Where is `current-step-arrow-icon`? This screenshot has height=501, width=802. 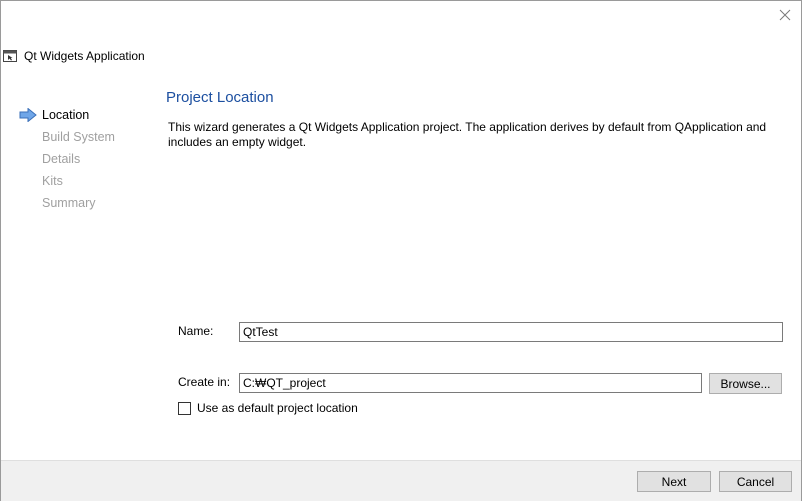
current-step-arrow-icon is located at coordinates (28, 115).